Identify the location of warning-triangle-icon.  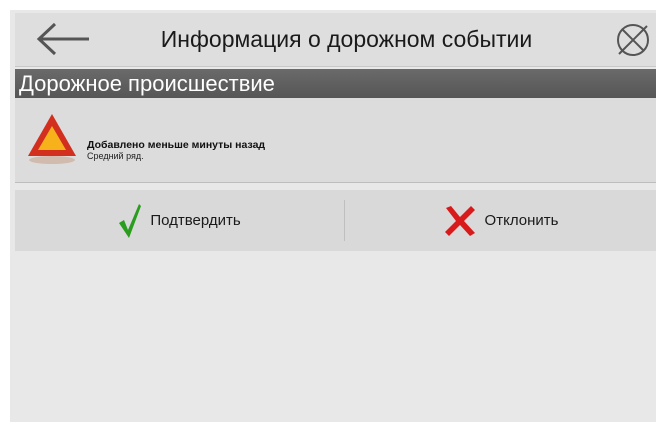
(52, 139).